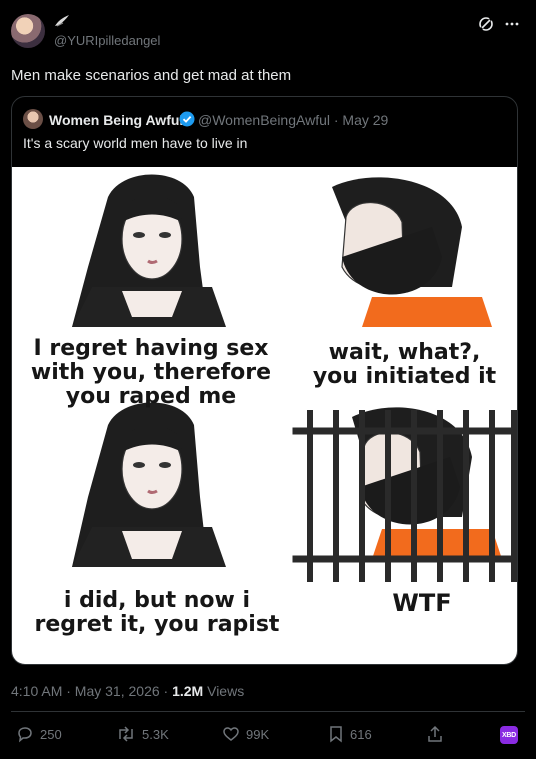 Image resolution: width=536 pixels, height=759 pixels. I want to click on verified-icon, so click(187, 119).